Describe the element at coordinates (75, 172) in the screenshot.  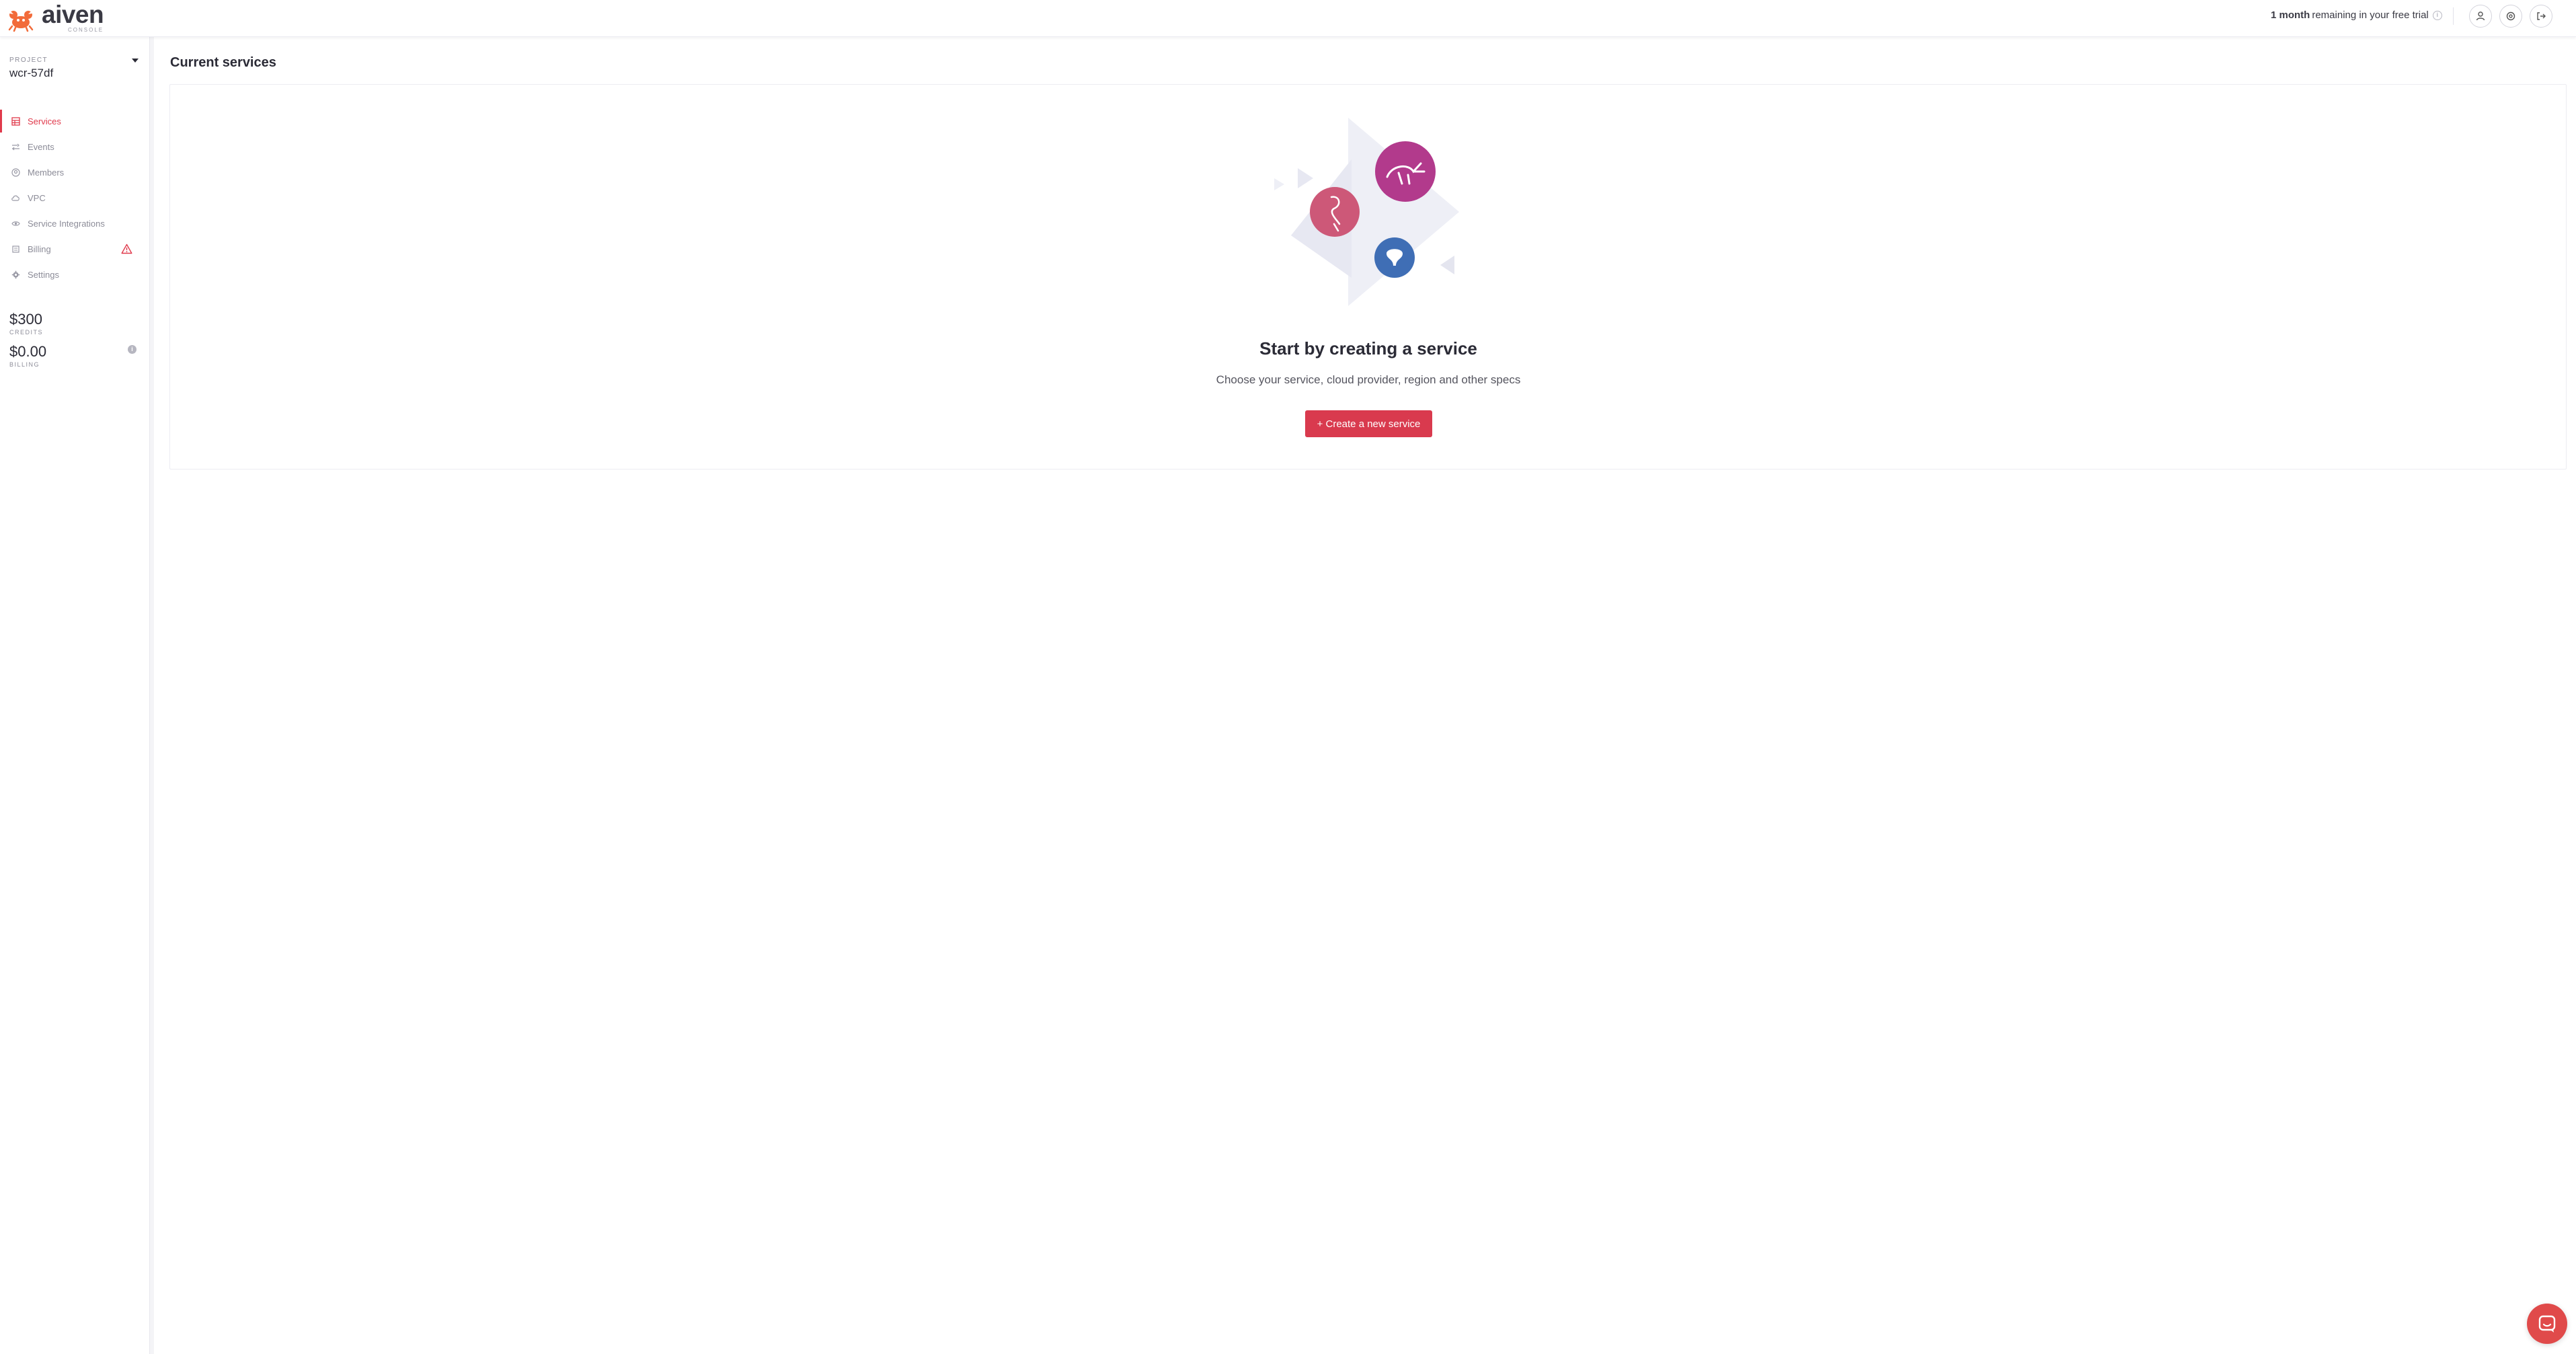
I see `sidebar-item-members: Members` at that location.